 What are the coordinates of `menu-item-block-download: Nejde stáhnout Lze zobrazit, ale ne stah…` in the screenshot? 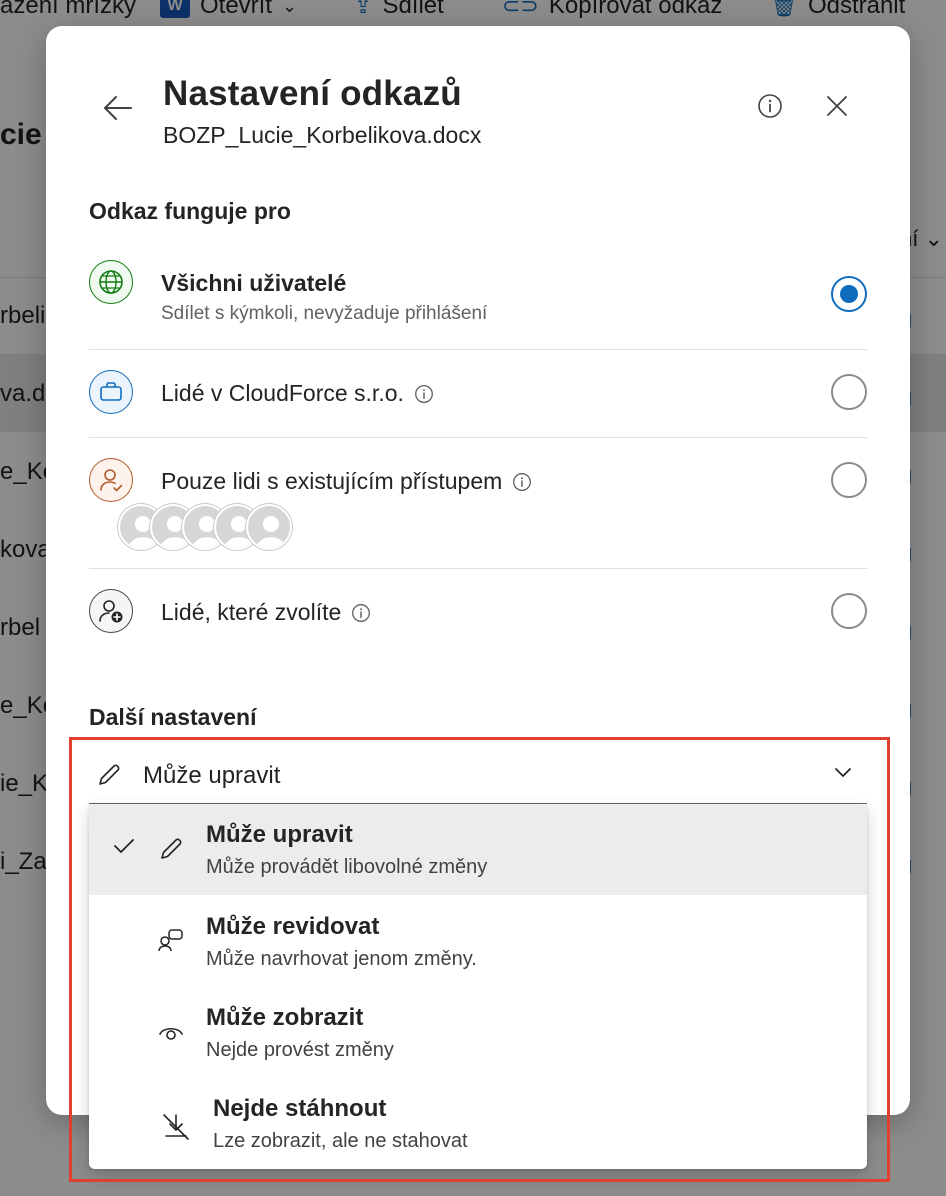 It's located at (478, 1124).